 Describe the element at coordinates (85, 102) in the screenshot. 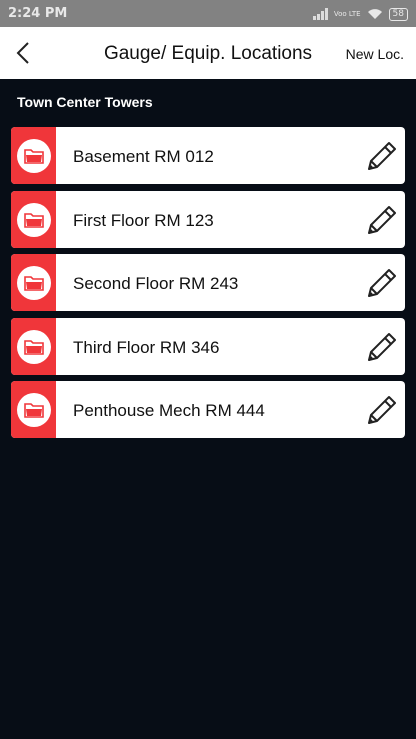

I see `section-title: Town Center Towers` at that location.